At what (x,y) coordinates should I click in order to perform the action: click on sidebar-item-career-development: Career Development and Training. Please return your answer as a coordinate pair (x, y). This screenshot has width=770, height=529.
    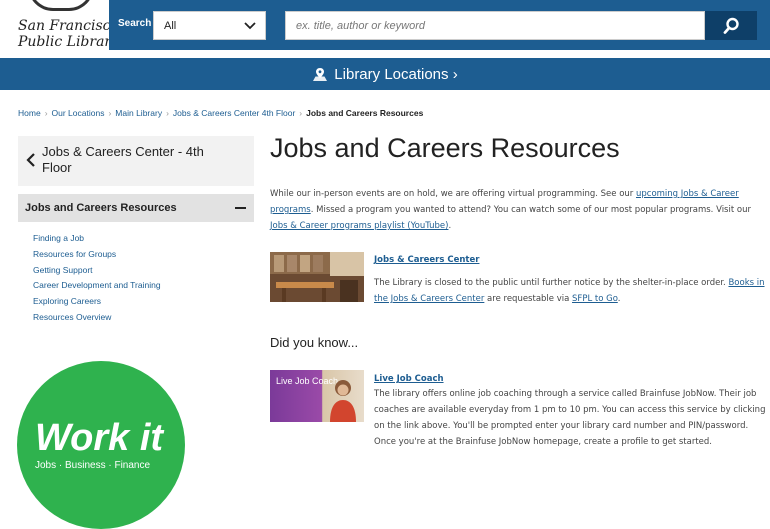
    Looking at the image, I should click on (97, 286).